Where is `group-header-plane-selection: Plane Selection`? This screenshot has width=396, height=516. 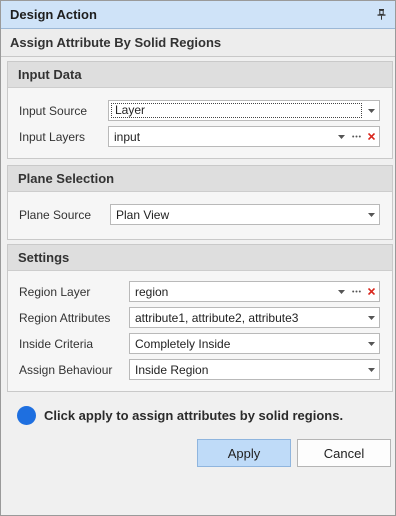
group-header-plane-selection: Plane Selection is located at coordinates (200, 179).